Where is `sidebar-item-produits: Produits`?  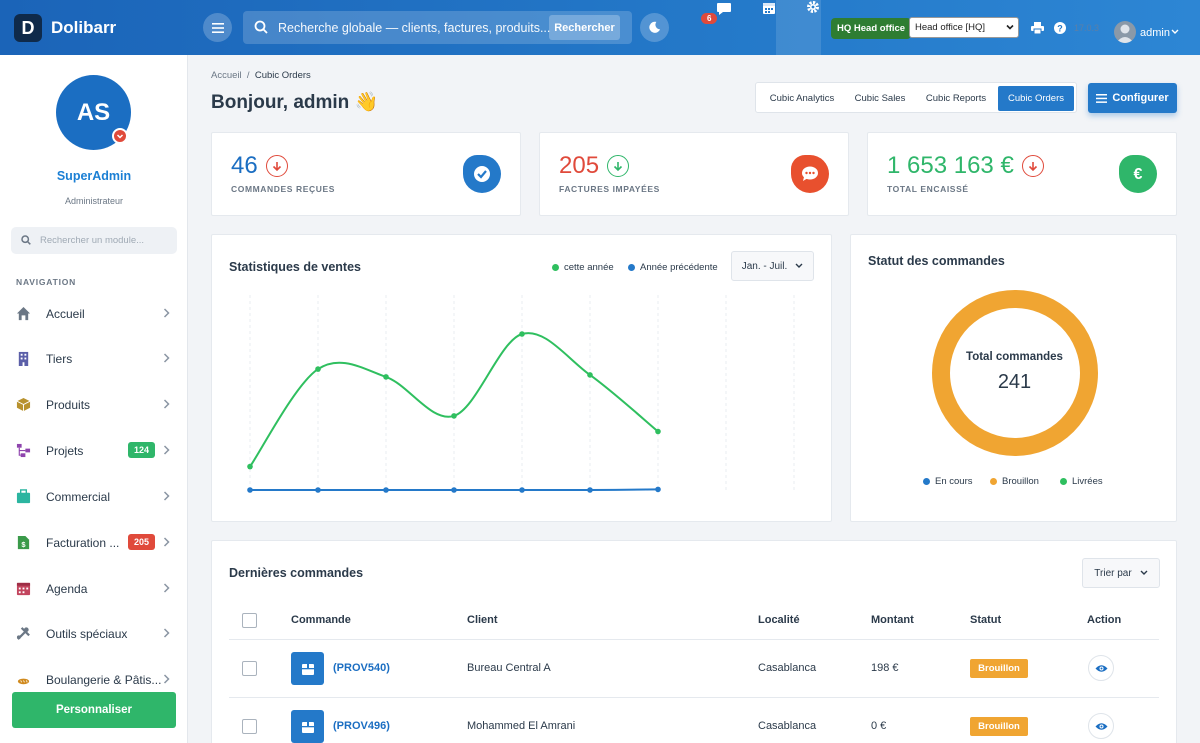
sidebar-item-produits: Produits is located at coordinates (94, 404).